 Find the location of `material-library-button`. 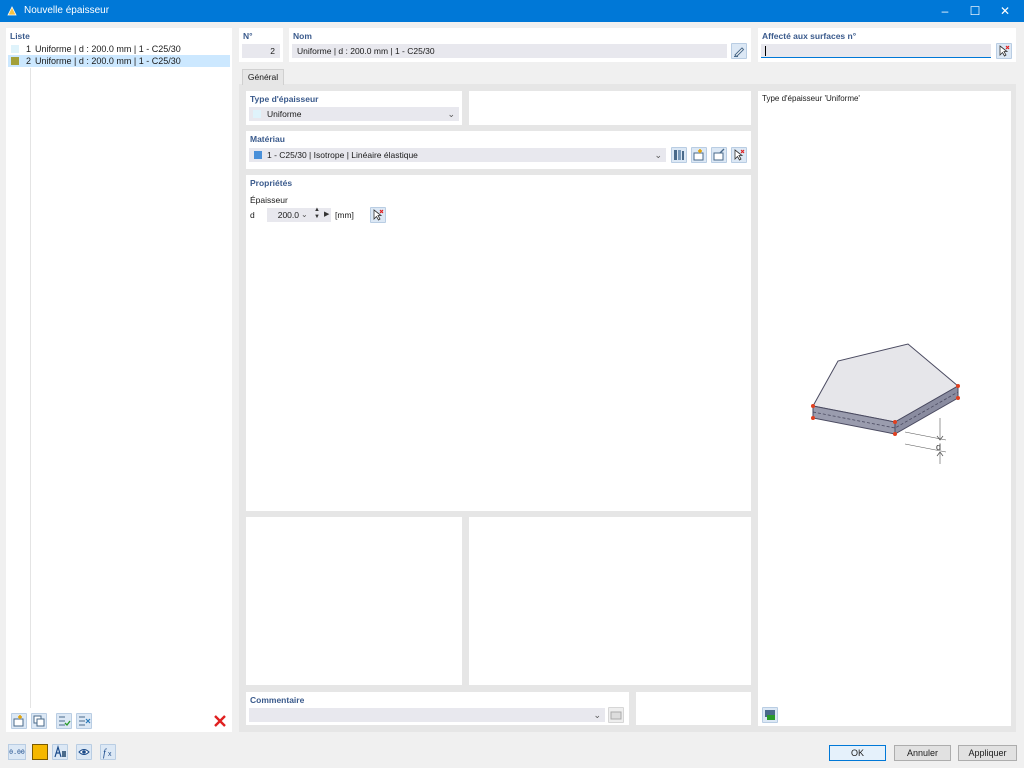

material-library-button is located at coordinates (679, 155).